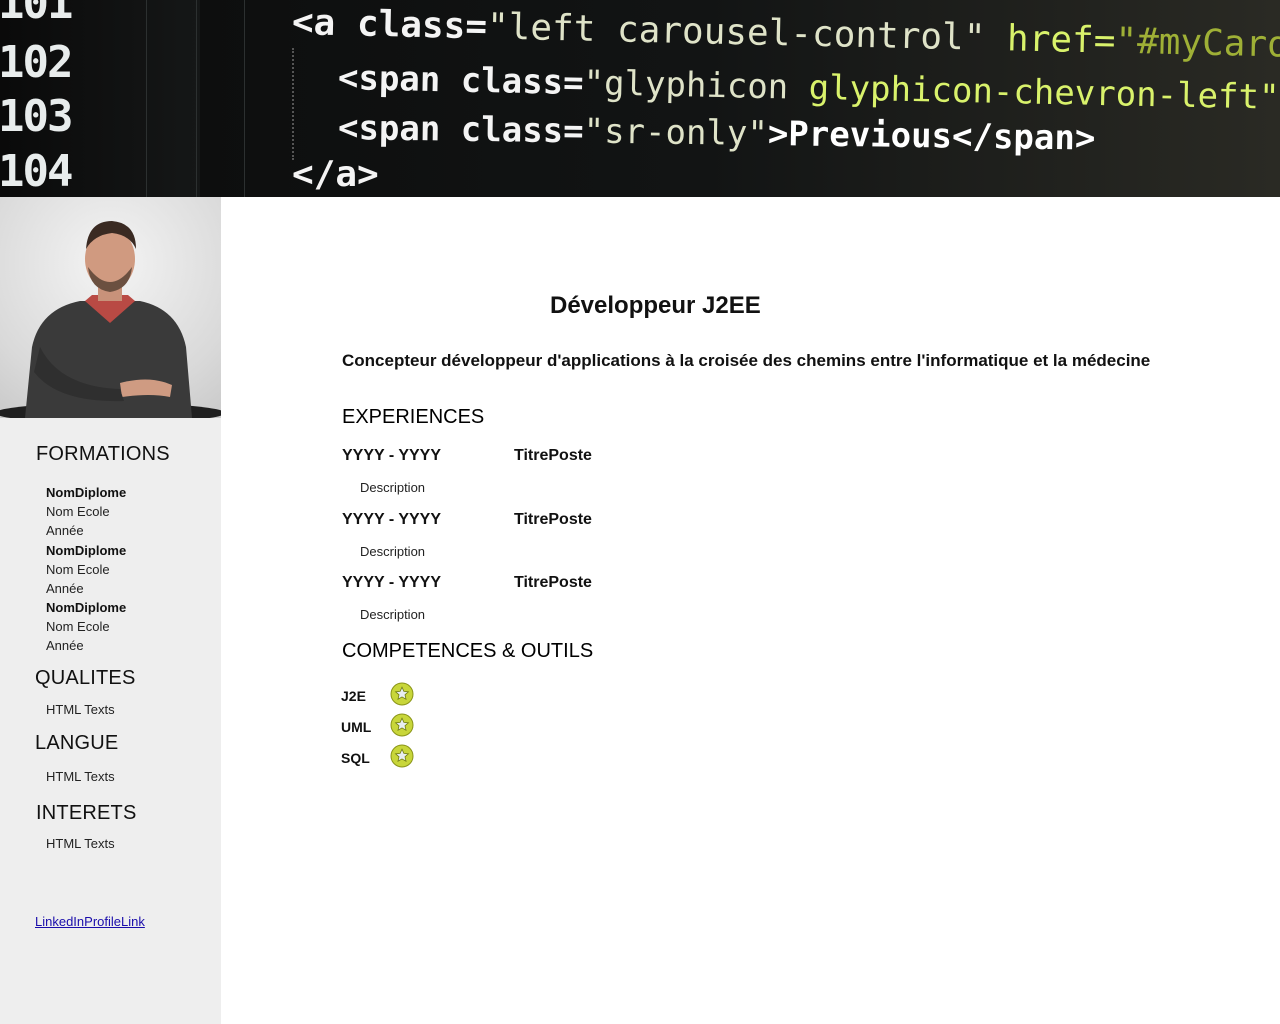 The image size is (1280, 1024). Describe the element at coordinates (1050, 39) in the screenshot. I see `code-attr: href=` at that location.